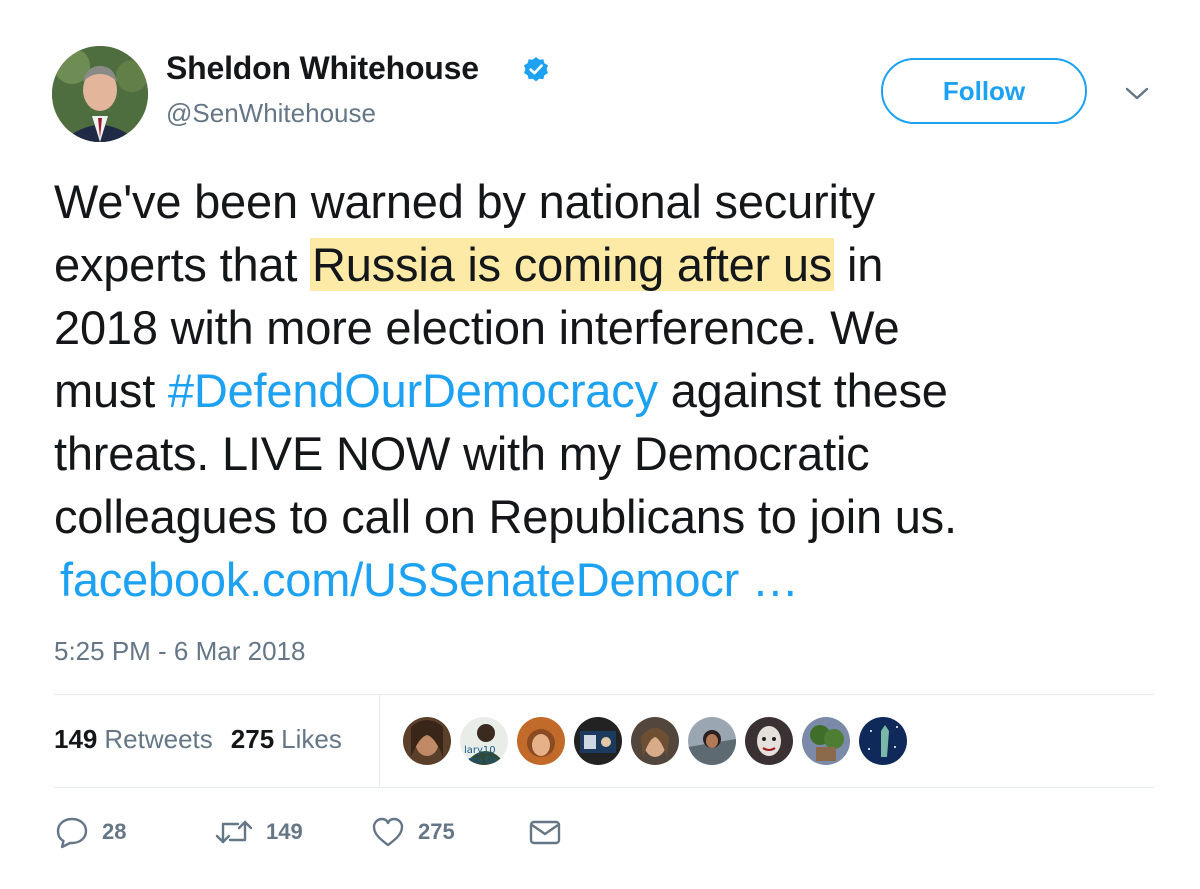 This screenshot has width=1200, height=889. I want to click on reply-count: 28, so click(114, 831).